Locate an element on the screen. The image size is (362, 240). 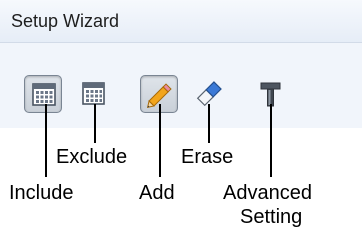
advanced-leader-line is located at coordinates (271, 140).